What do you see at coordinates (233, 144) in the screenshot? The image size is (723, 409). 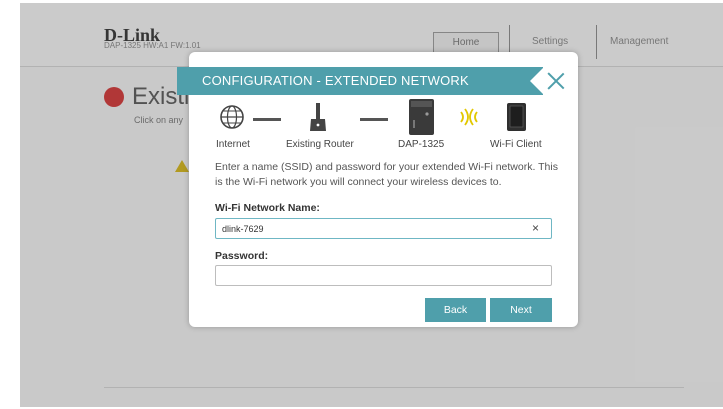 I see `topology-label-internet: Internet` at bounding box center [233, 144].